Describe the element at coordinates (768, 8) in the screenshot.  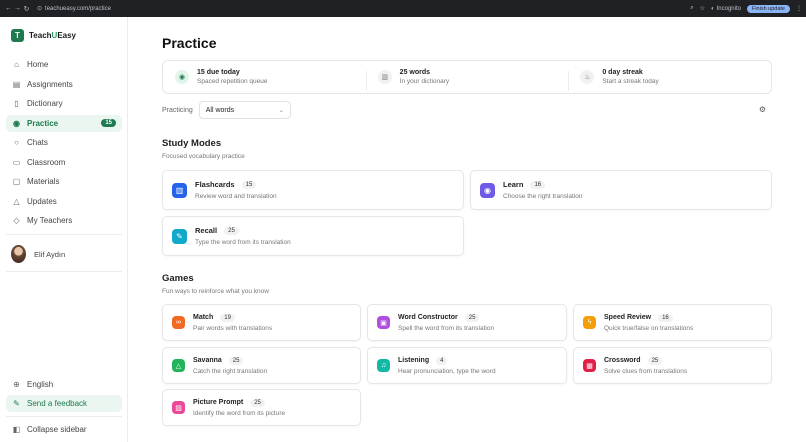
I see `finish-update-button: Finish update` at that location.